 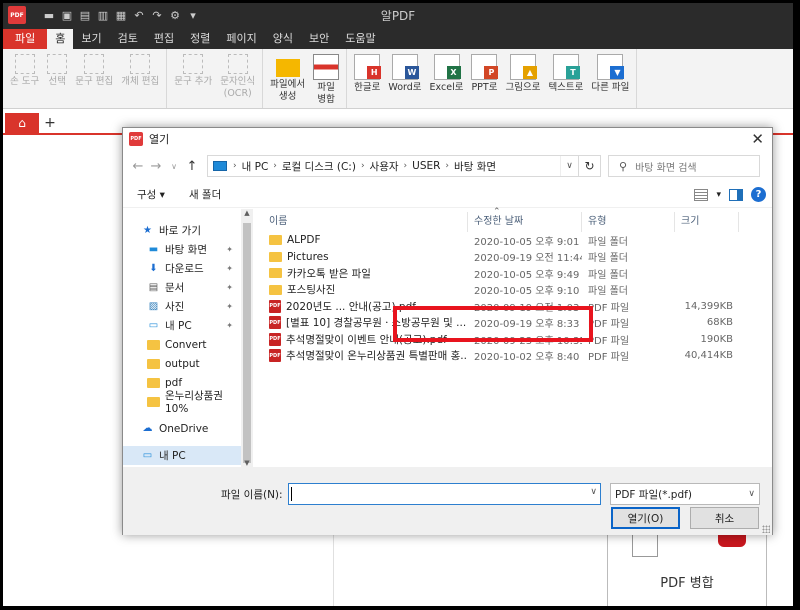 What do you see at coordinates (565, 78) in the screenshot?
I see `ribbon-button: T 텍스트로` at bounding box center [565, 78].